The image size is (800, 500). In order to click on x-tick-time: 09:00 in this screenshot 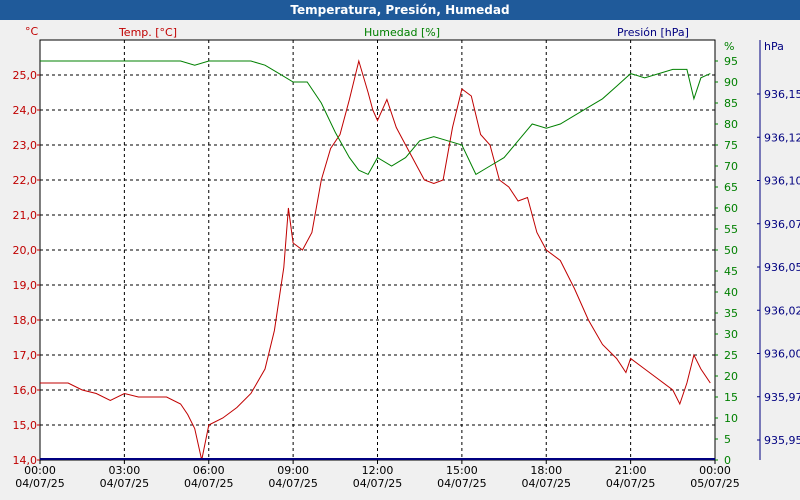, I will do `click(293, 470)`.